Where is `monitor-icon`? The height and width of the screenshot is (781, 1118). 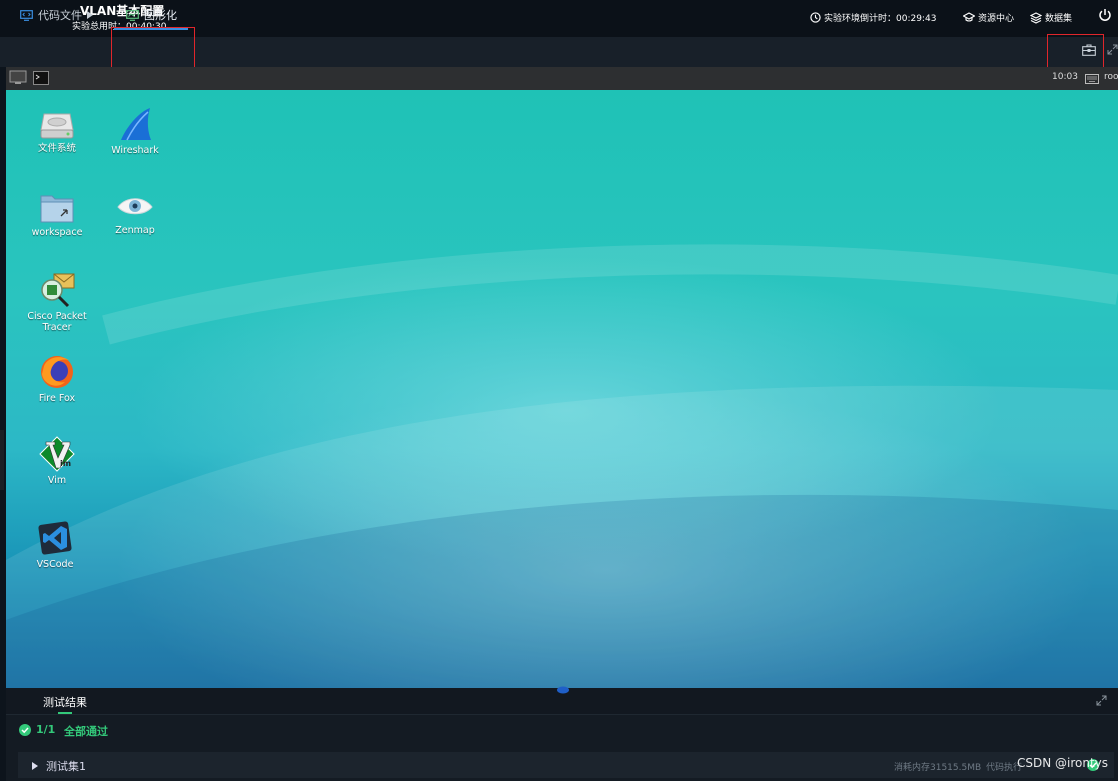 monitor-icon is located at coordinates (18, 77).